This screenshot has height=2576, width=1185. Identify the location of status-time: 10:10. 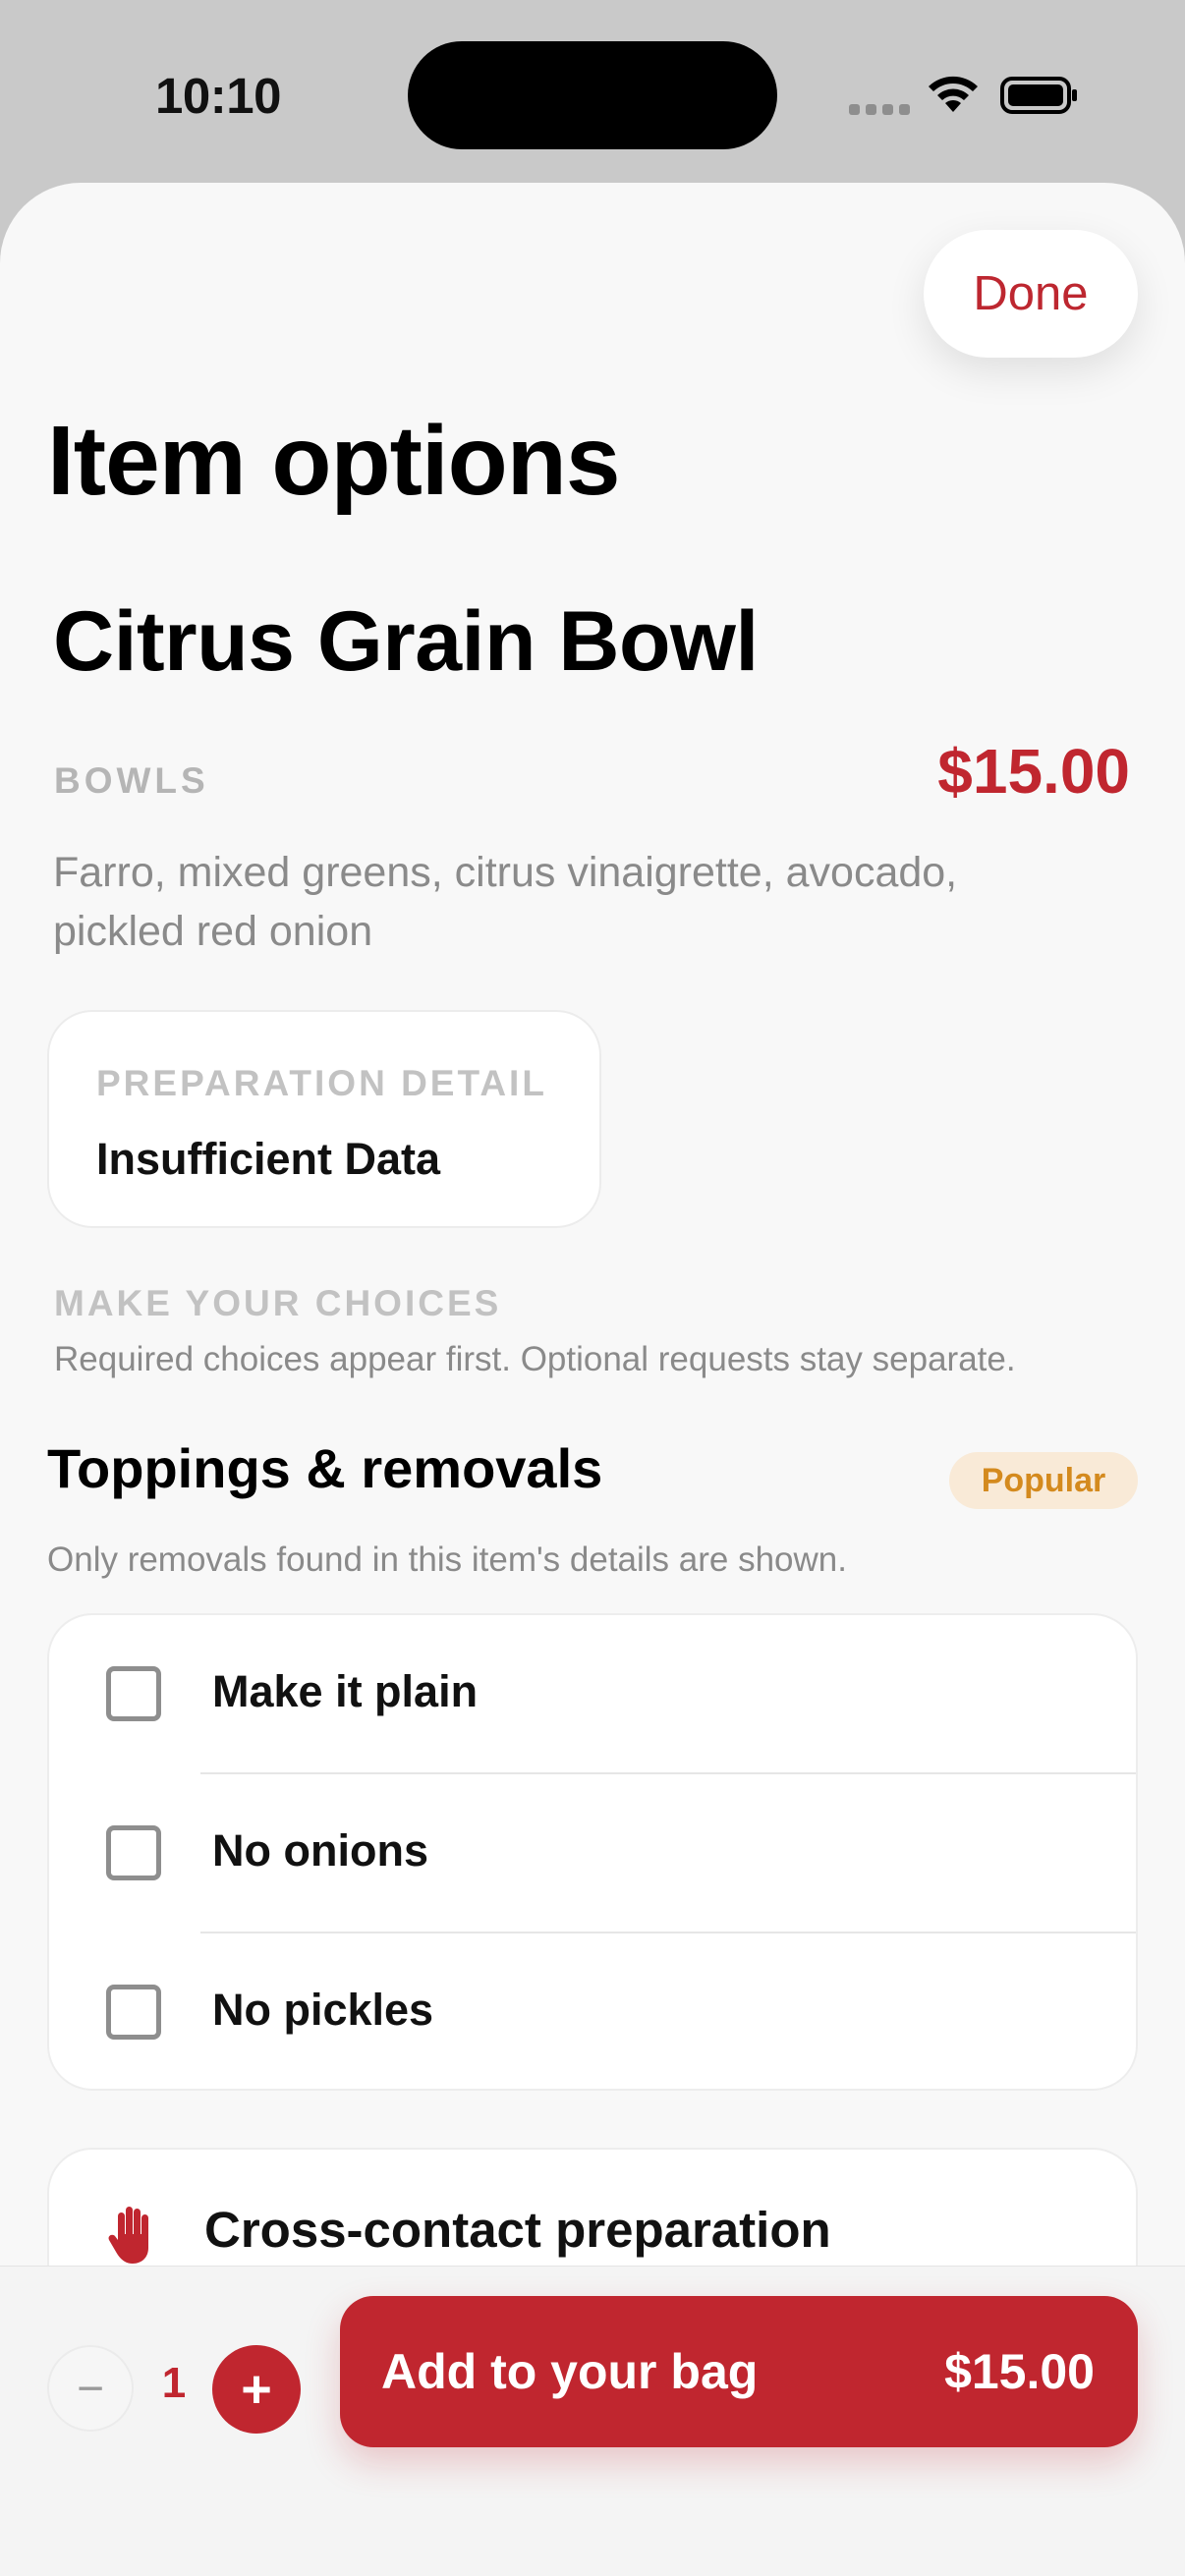
(218, 96).